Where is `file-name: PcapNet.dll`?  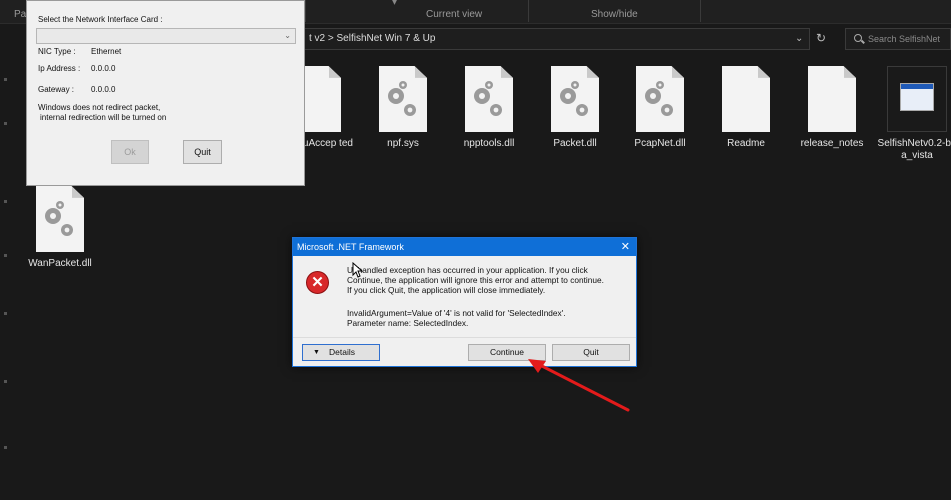
file-name: PcapNet.dll is located at coordinates (660, 143).